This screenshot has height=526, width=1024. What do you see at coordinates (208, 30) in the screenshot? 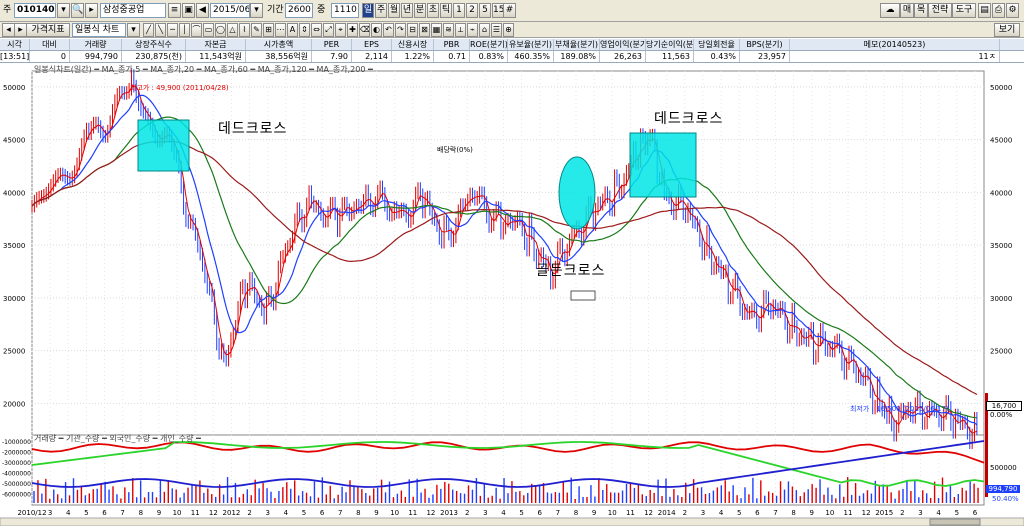
I see `drawing-tool-icon-5: ▭` at bounding box center [208, 30].